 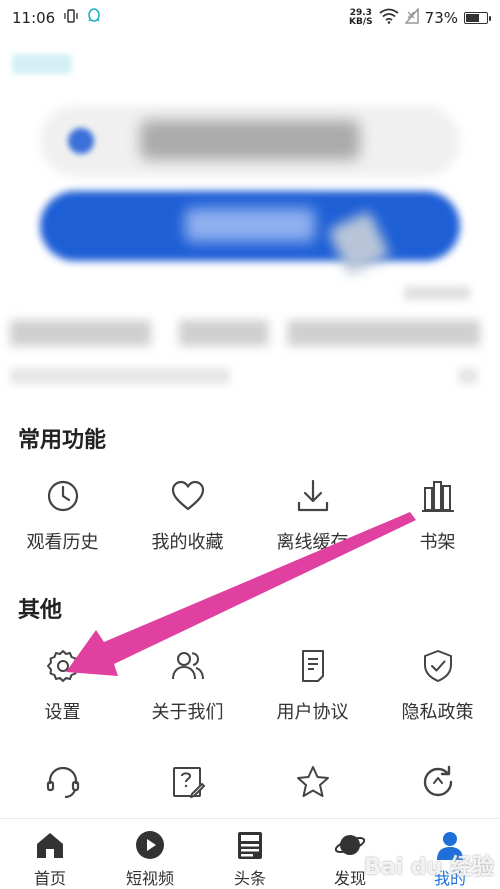 What do you see at coordinates (149, 878) in the screenshot?
I see `nav-short-video-label: 短视频` at bounding box center [149, 878].